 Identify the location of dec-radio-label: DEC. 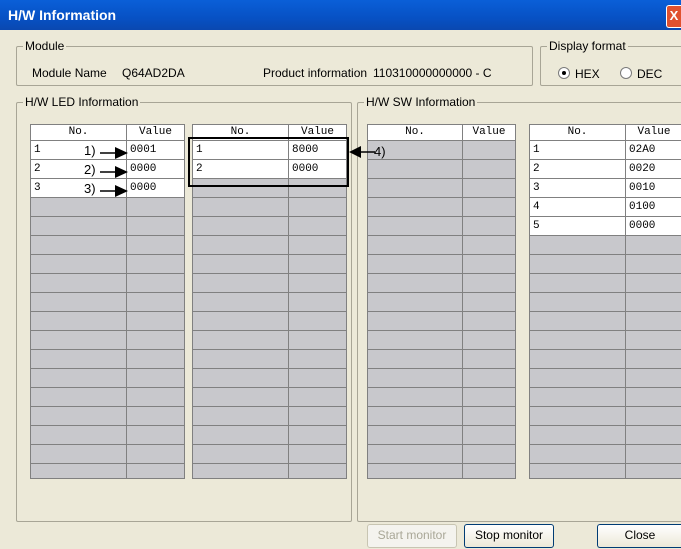
(649, 74).